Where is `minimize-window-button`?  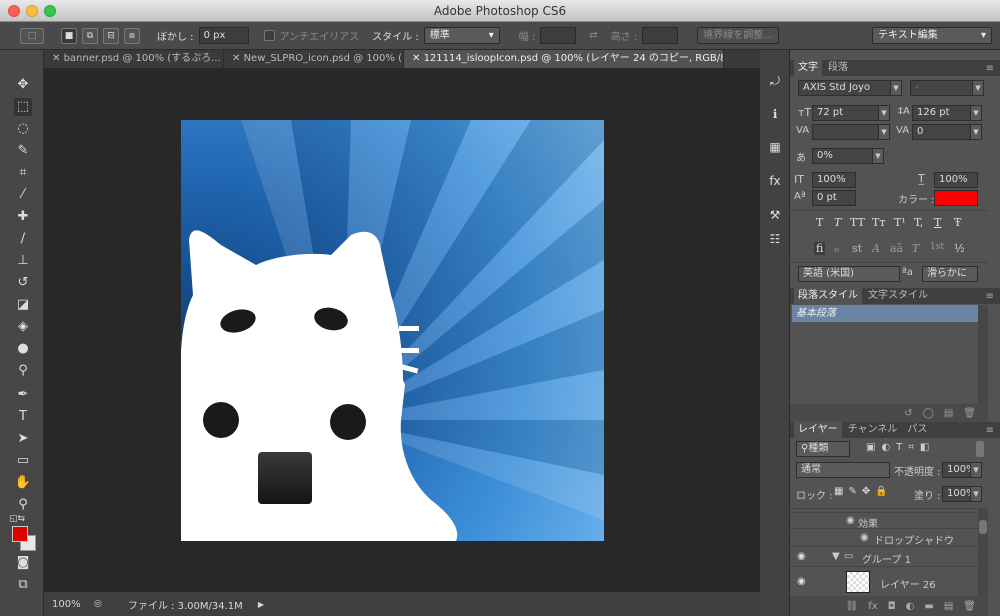
minimize-window-button is located at coordinates (32, 11).